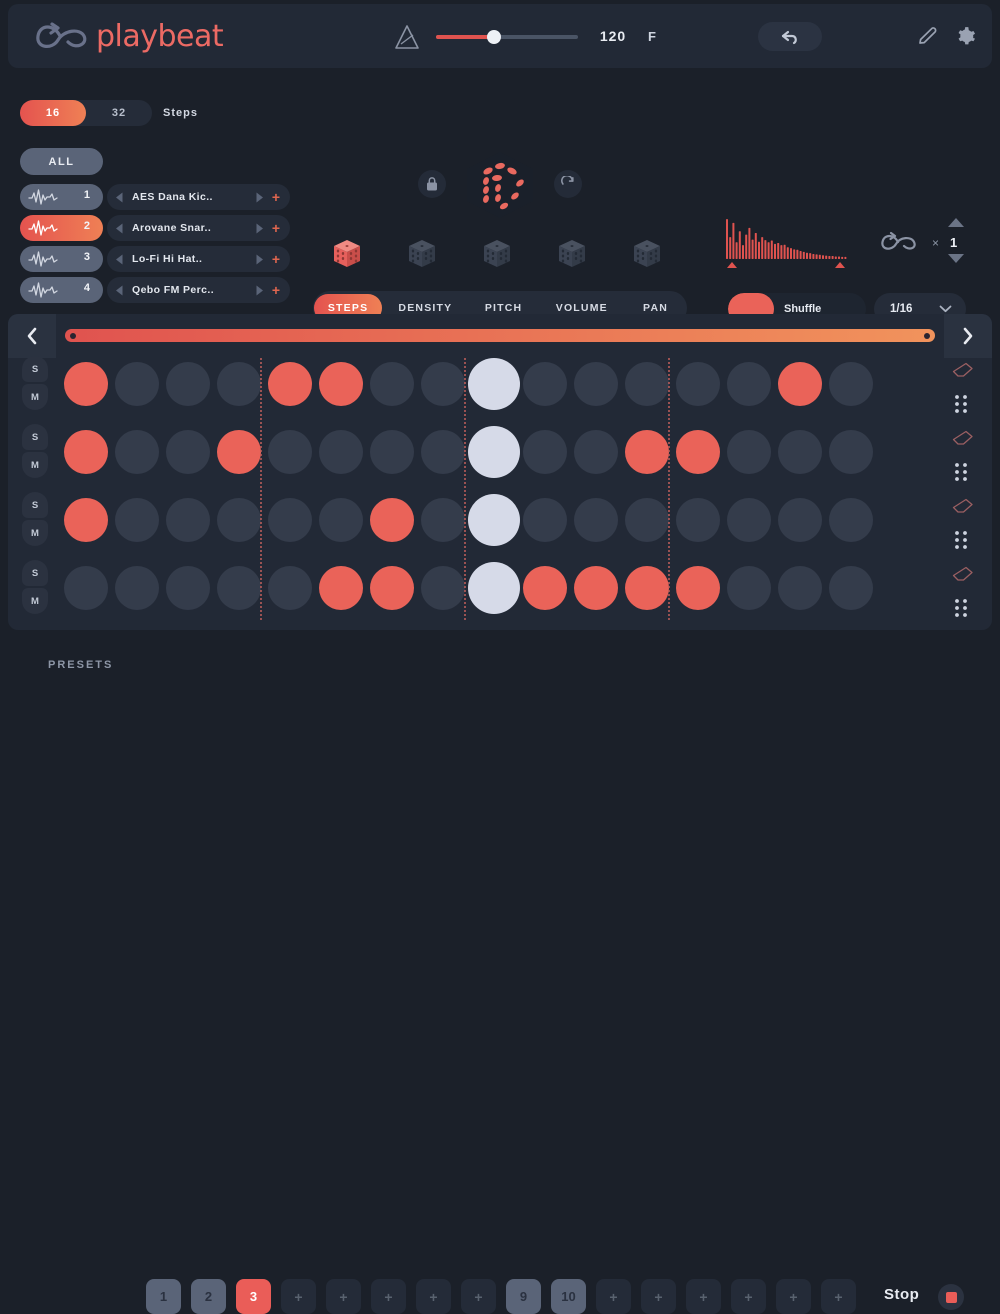  Describe the element at coordinates (35, 437) in the screenshot. I see `solo-button-2: S` at that location.